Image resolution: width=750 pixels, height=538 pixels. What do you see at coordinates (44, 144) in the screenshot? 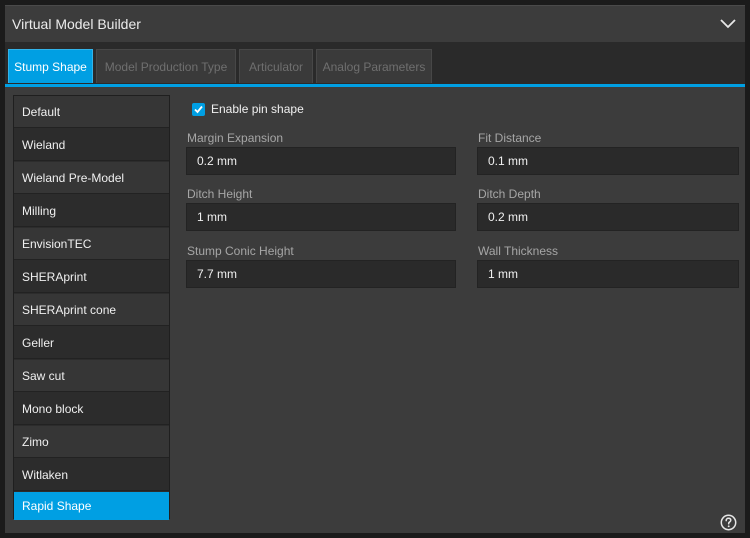
I see `list-item-label: Wieland` at bounding box center [44, 144].